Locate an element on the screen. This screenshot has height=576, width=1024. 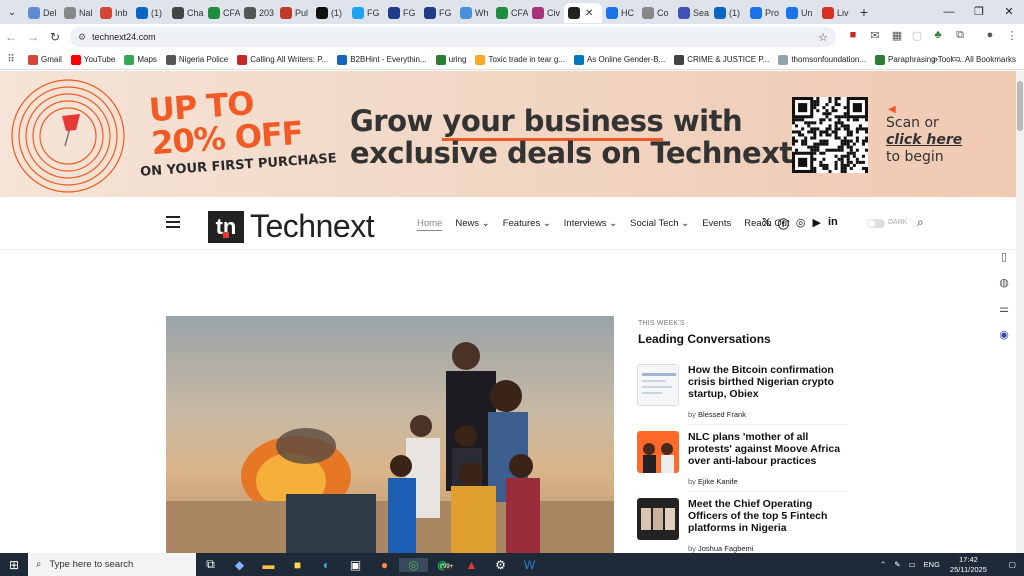
bookmark-item: Gmail is located at coordinates (45, 59).